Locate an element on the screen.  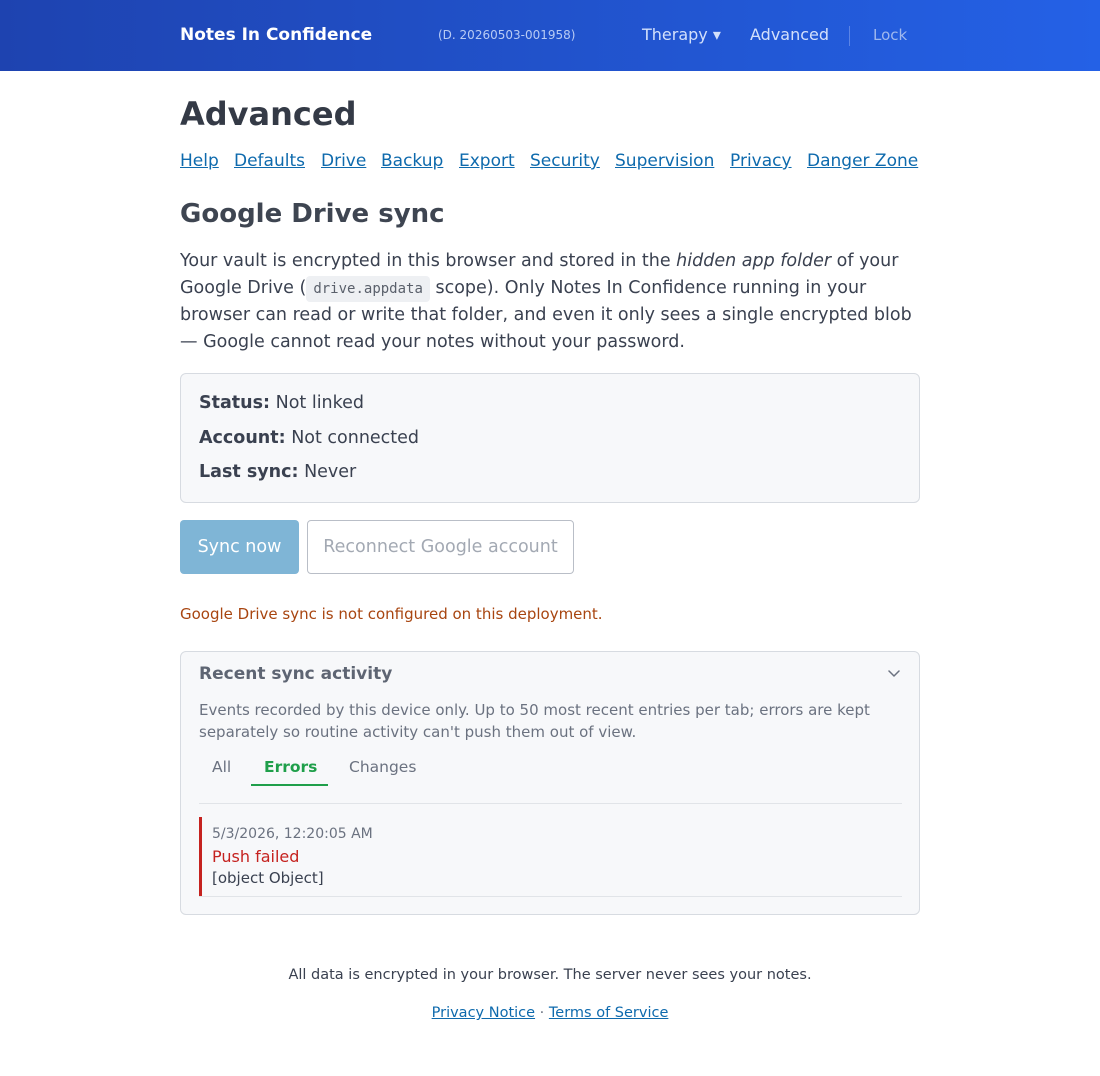
subnav-link-security: Security is located at coordinates (565, 161).